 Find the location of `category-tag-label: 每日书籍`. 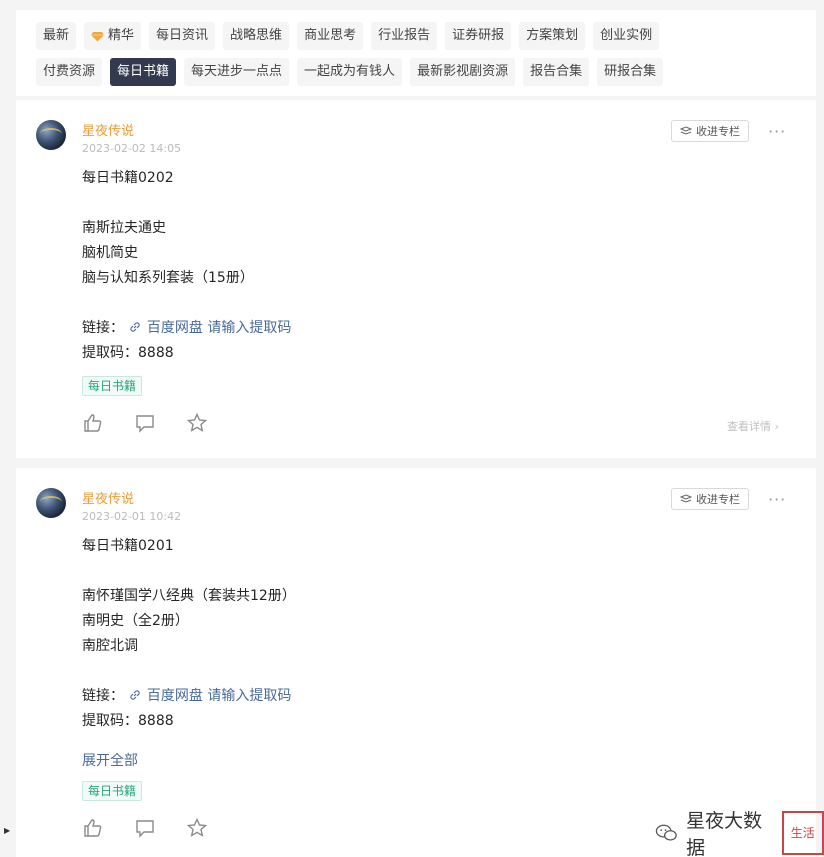

category-tag-label: 每日书籍 is located at coordinates (143, 71).